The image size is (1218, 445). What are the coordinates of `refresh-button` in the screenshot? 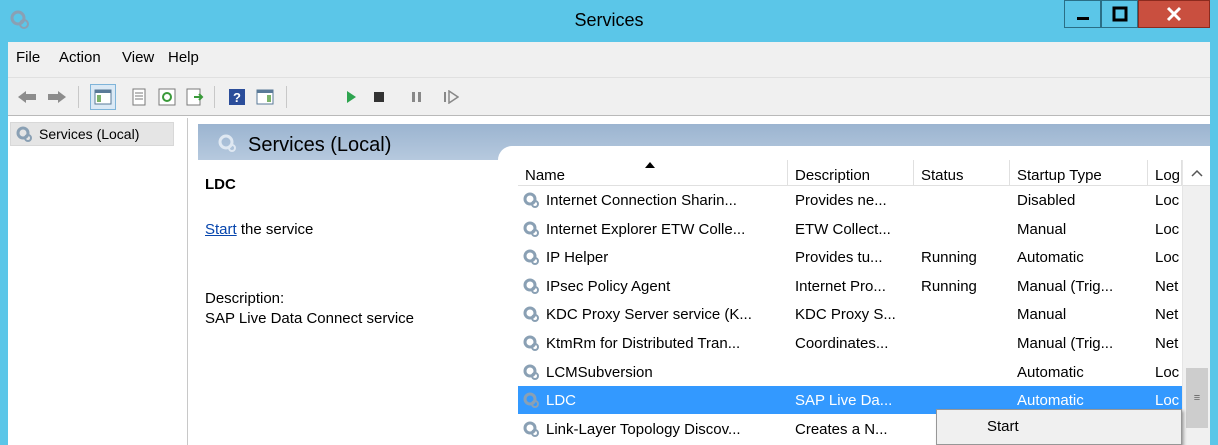 It's located at (167, 97).